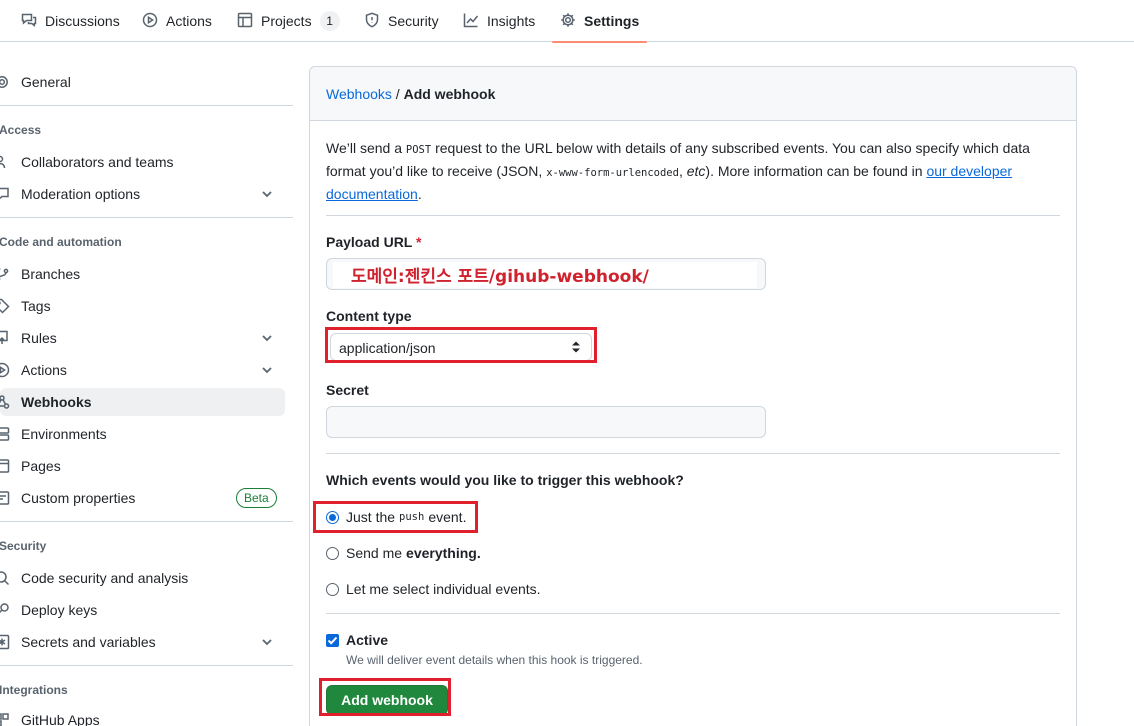 This screenshot has height=726, width=1134. I want to click on sidebar-item-code-security: Code security and analysis, so click(142, 578).